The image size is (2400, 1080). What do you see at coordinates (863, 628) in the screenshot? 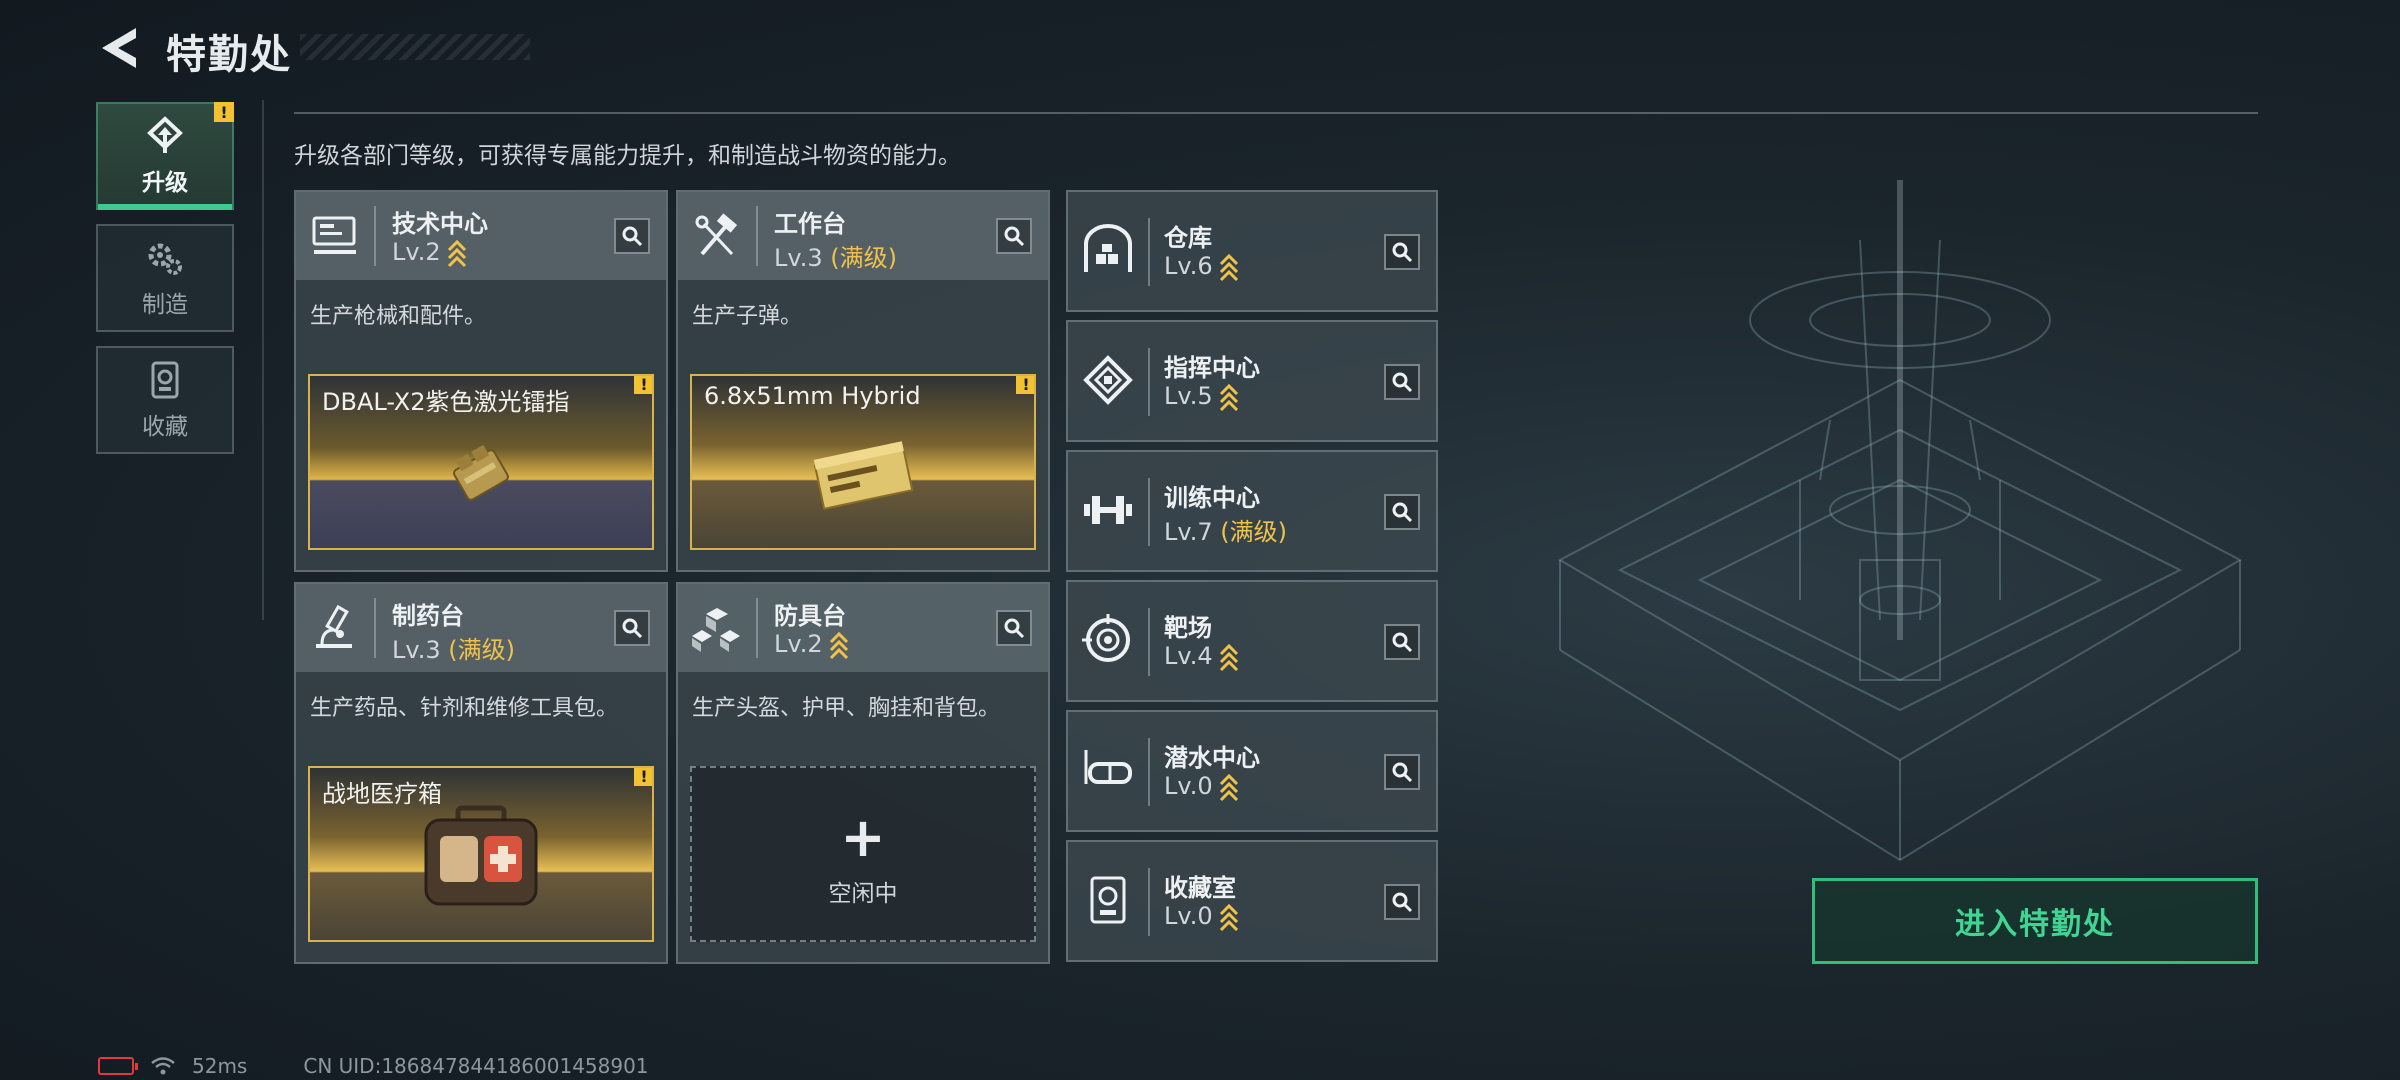
I see `card-header: 防具台 Lv.2` at bounding box center [863, 628].